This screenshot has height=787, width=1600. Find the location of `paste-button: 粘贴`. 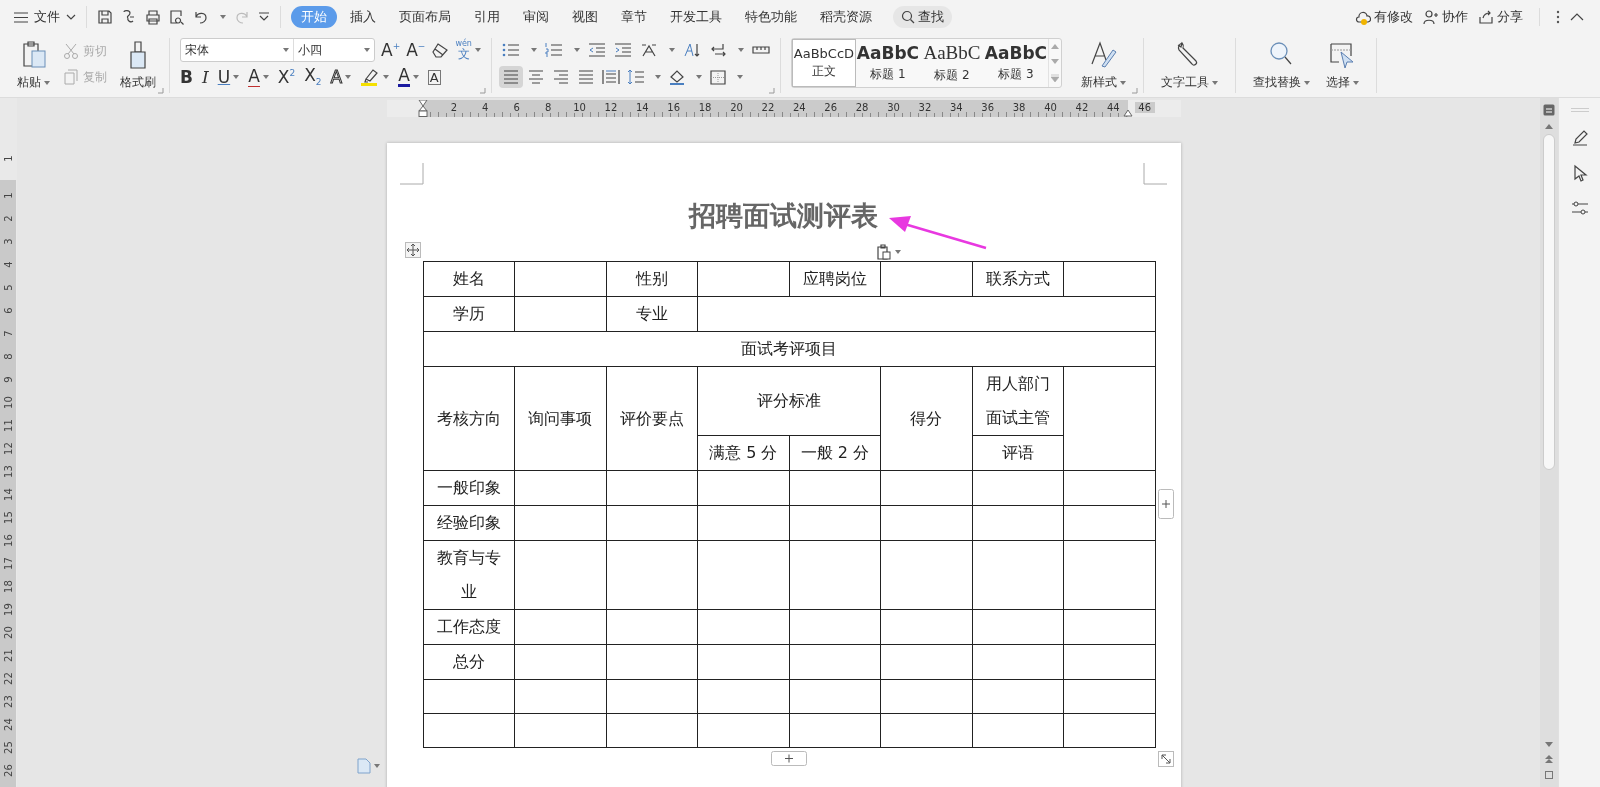

paste-button: 粘贴 is located at coordinates (33, 66).